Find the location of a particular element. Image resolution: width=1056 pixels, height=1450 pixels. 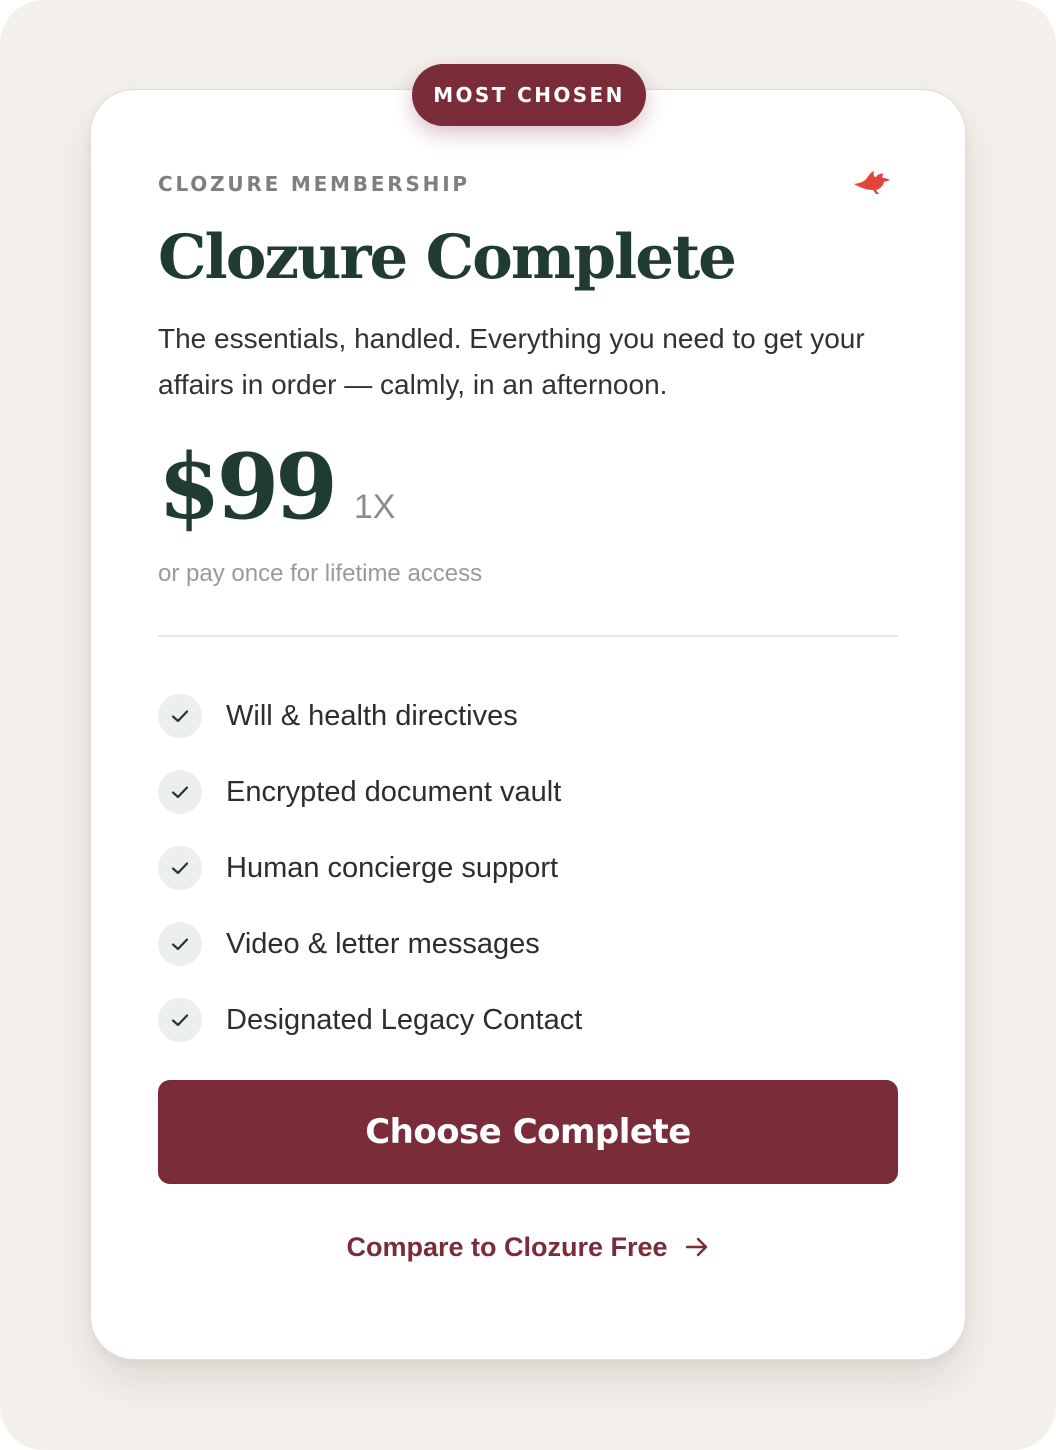

arrow-right-icon is located at coordinates (696, 1247).